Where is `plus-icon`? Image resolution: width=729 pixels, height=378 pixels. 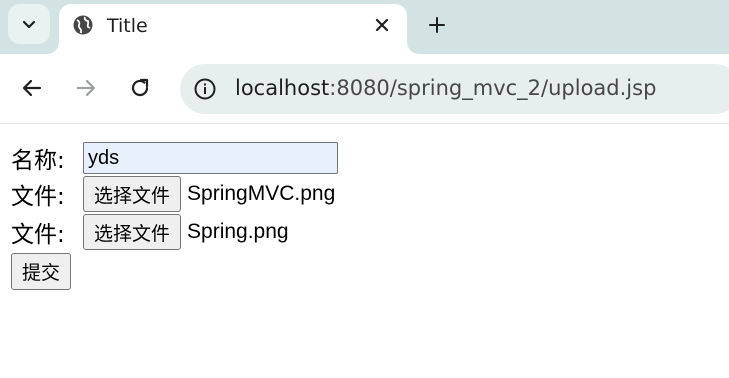
plus-icon is located at coordinates (437, 25).